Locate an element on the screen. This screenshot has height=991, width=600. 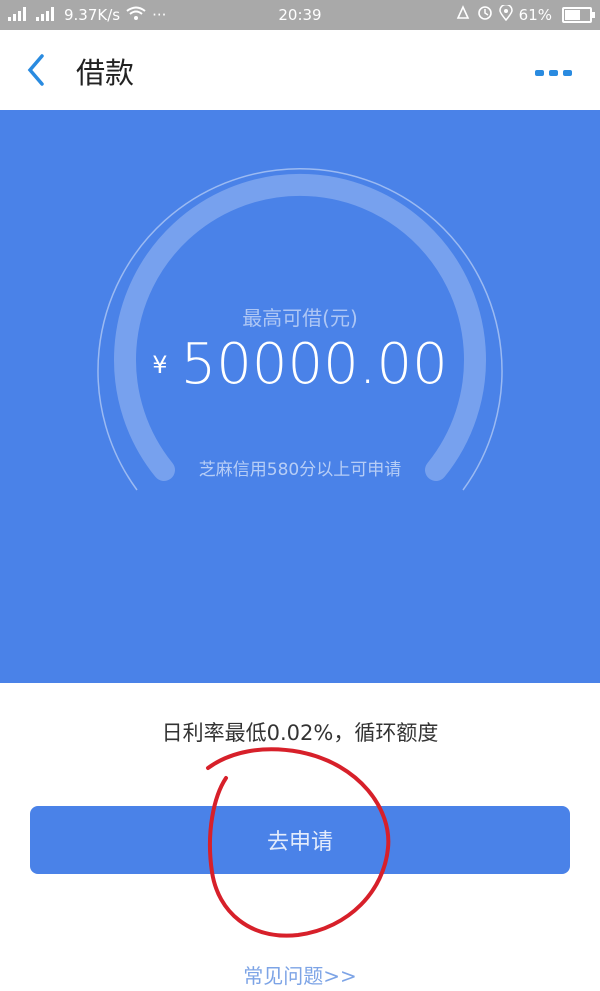
currency-symbol: ¥ is located at coordinates (160, 364).